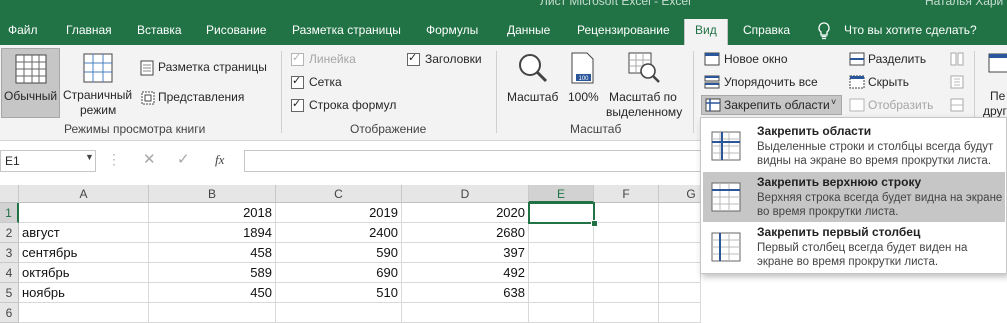 The height and width of the screenshot is (323, 1007). I want to click on tab-review: Рецензирование, so click(623, 32).